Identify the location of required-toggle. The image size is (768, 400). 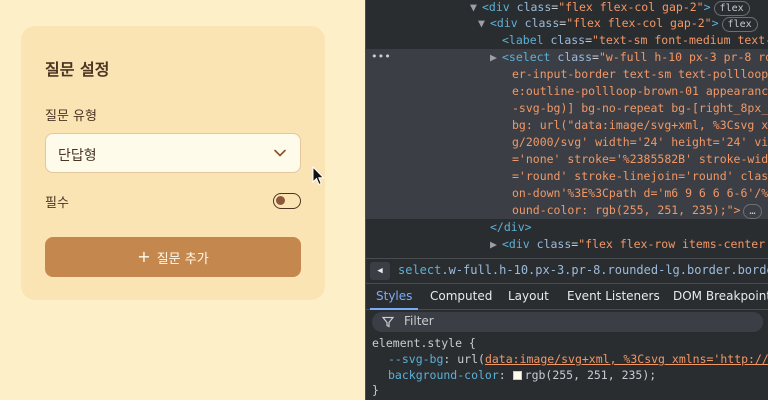
(287, 201).